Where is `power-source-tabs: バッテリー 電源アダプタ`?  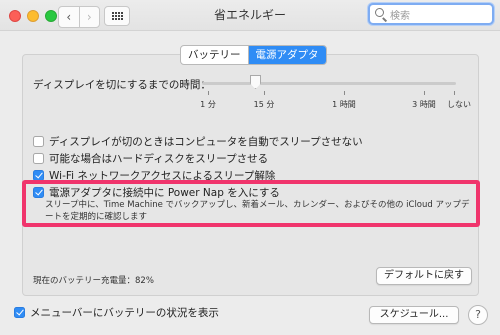
power-source-tabs: バッテリー 電源アダプタ is located at coordinates (253, 55).